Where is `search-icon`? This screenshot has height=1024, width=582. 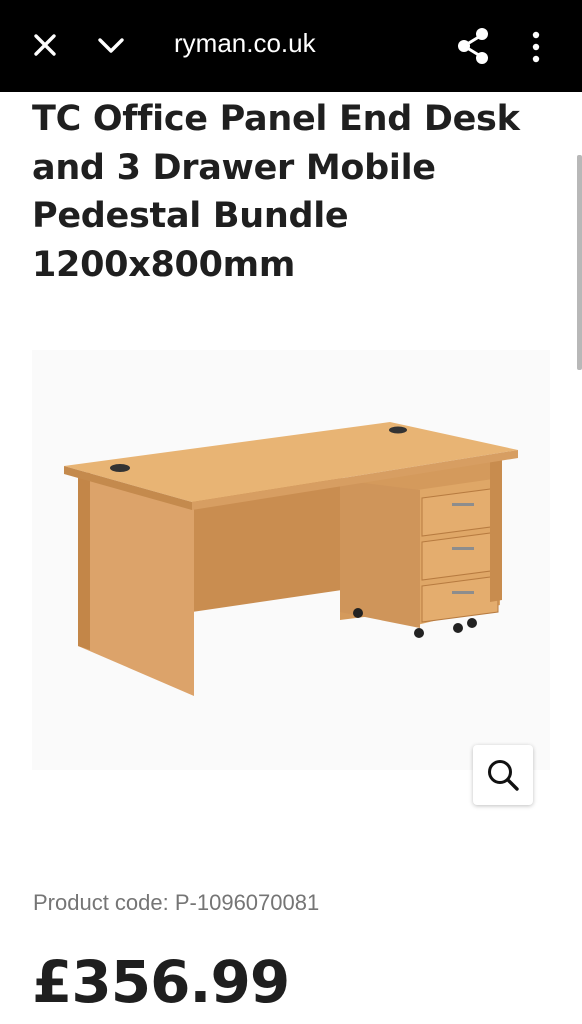
search-icon is located at coordinates (503, 775).